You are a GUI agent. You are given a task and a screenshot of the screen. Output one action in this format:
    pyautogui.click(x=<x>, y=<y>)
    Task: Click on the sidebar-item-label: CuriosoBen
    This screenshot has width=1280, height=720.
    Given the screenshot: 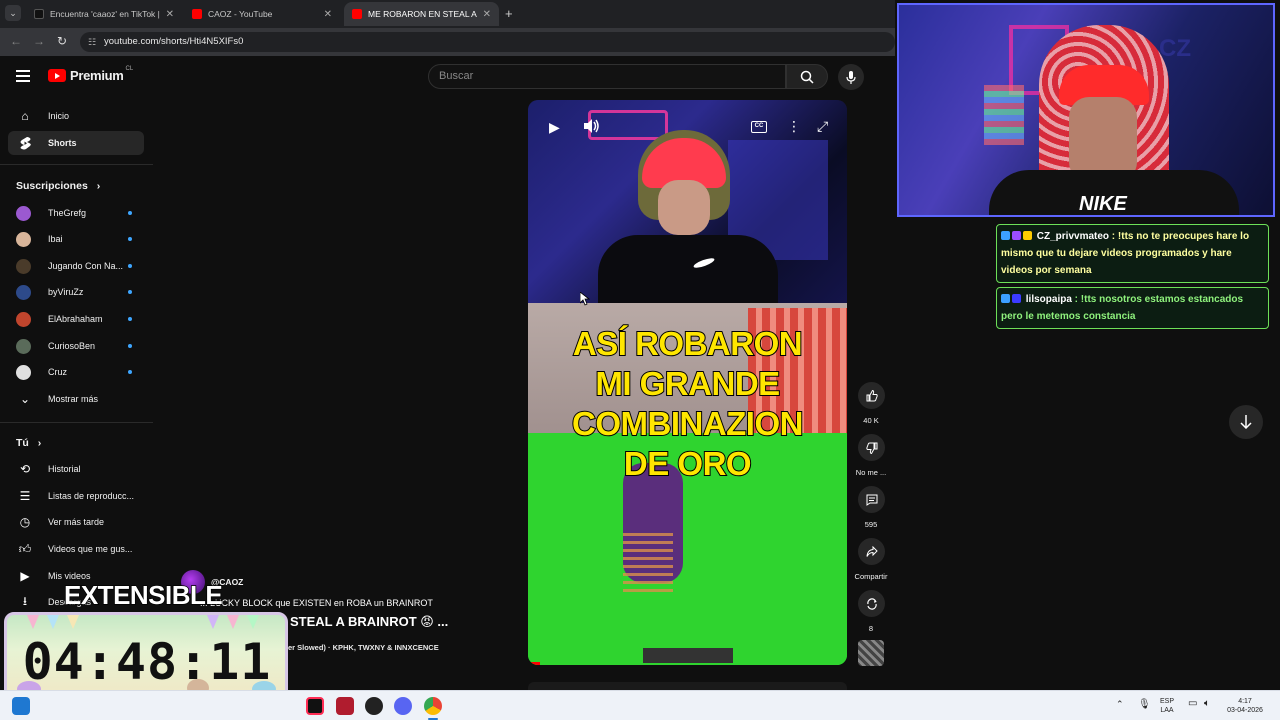 What is the action you would take?
    pyautogui.click(x=72, y=346)
    